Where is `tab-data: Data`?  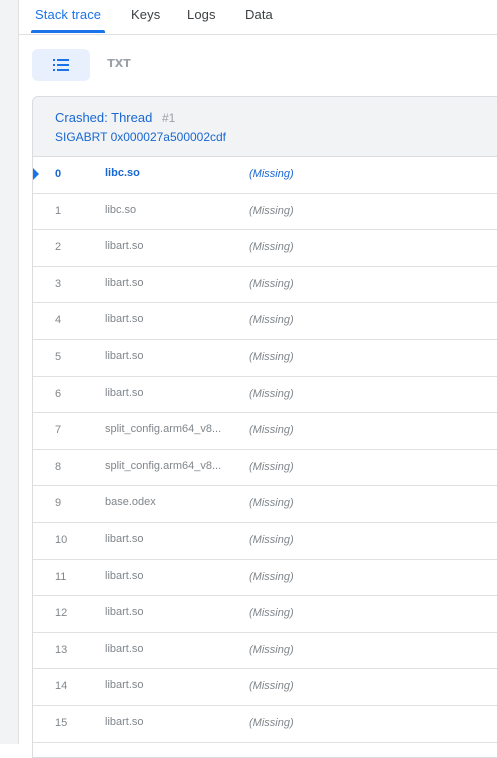
tab-data: Data is located at coordinates (259, 14).